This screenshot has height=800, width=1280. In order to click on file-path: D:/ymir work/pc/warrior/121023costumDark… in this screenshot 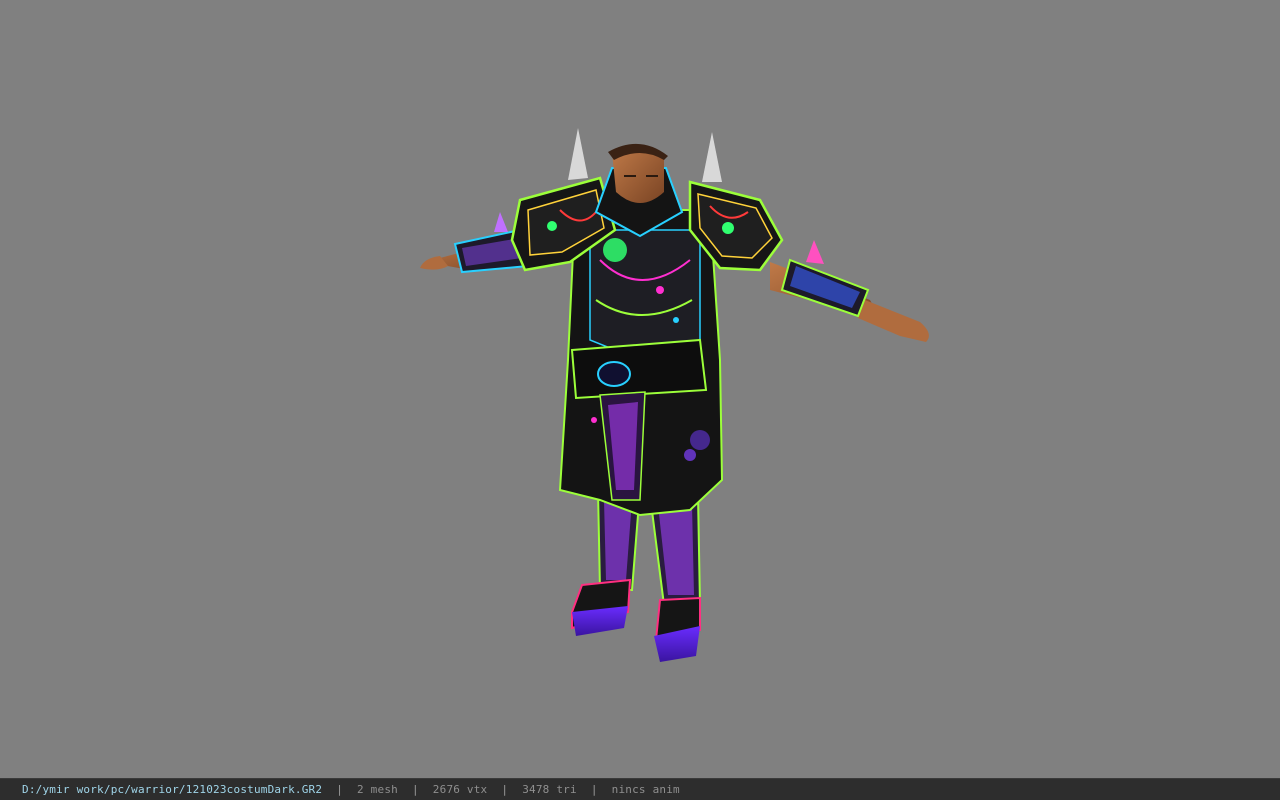, I will do `click(172, 789)`.